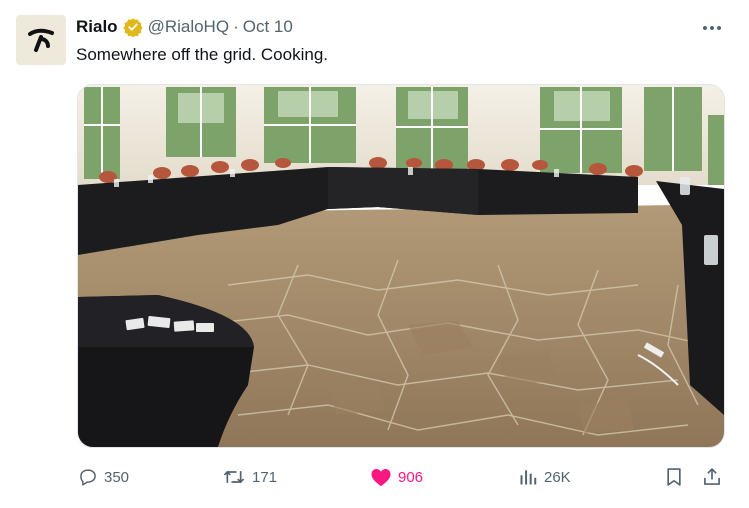 The height and width of the screenshot is (508, 749). I want to click on repost-count: 171, so click(265, 477).